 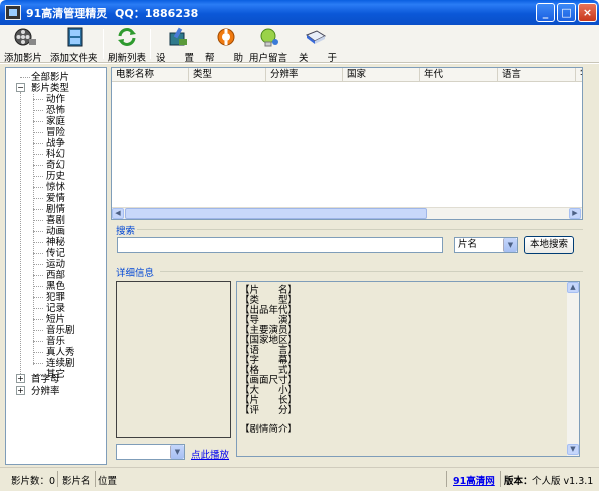 I want to click on tree-item-genre: 黑色, so click(x=55, y=286).